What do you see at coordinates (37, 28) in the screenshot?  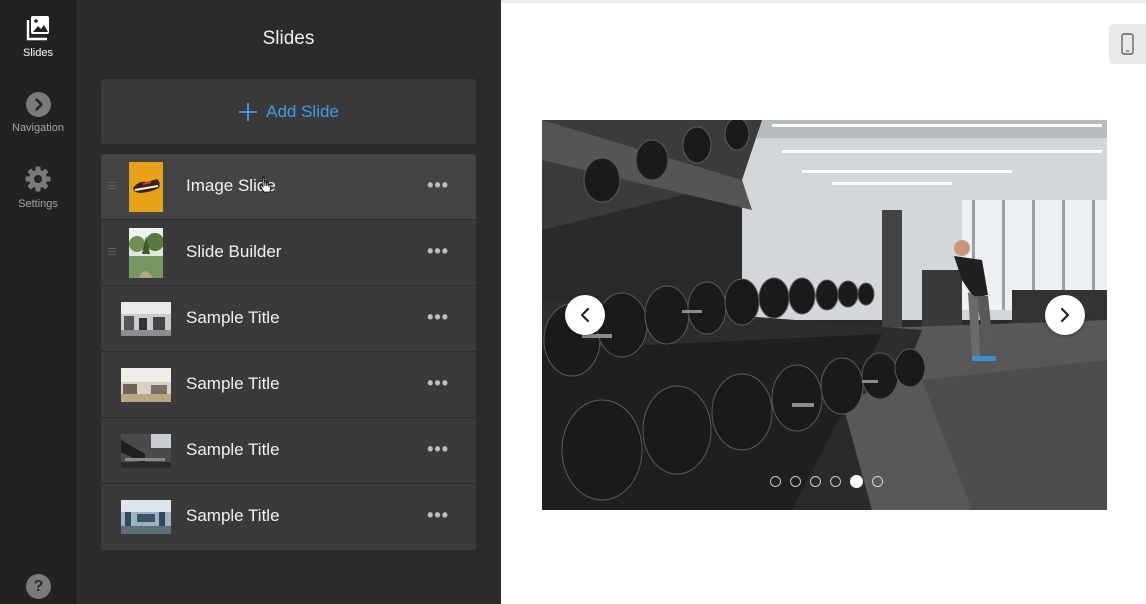 I see `slides-icon` at bounding box center [37, 28].